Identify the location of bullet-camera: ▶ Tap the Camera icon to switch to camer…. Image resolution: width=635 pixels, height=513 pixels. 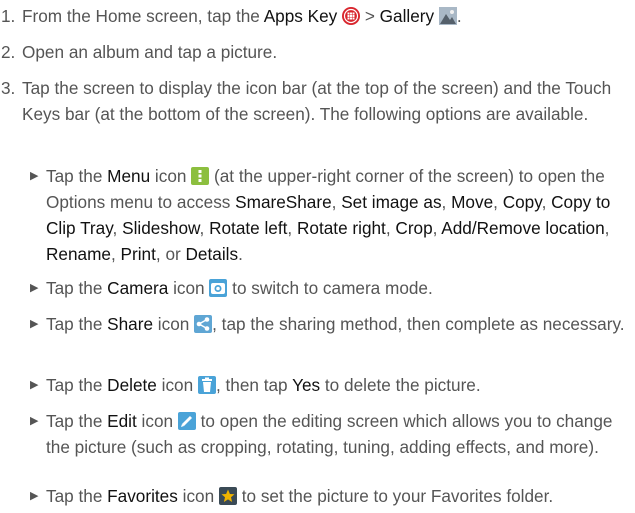
(330, 288).